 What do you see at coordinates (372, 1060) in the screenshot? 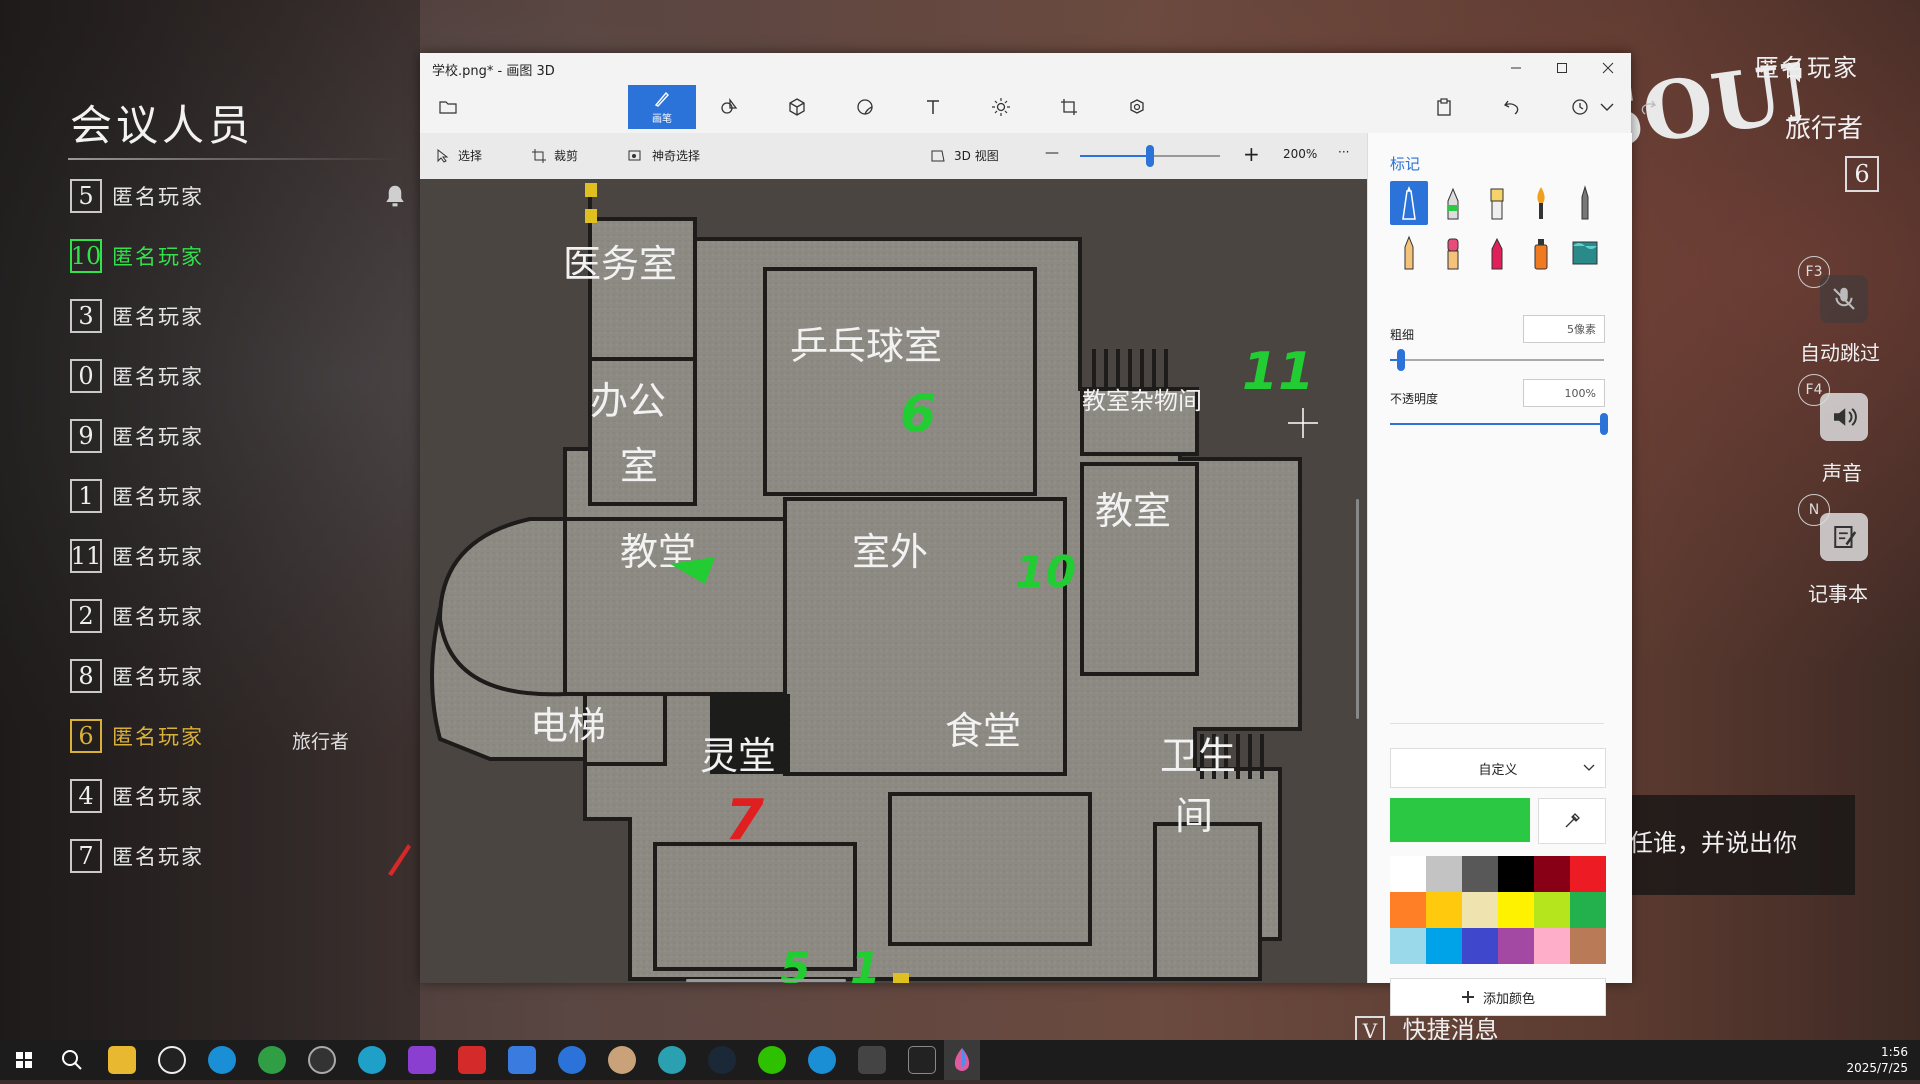
I see `edge-icon` at bounding box center [372, 1060].